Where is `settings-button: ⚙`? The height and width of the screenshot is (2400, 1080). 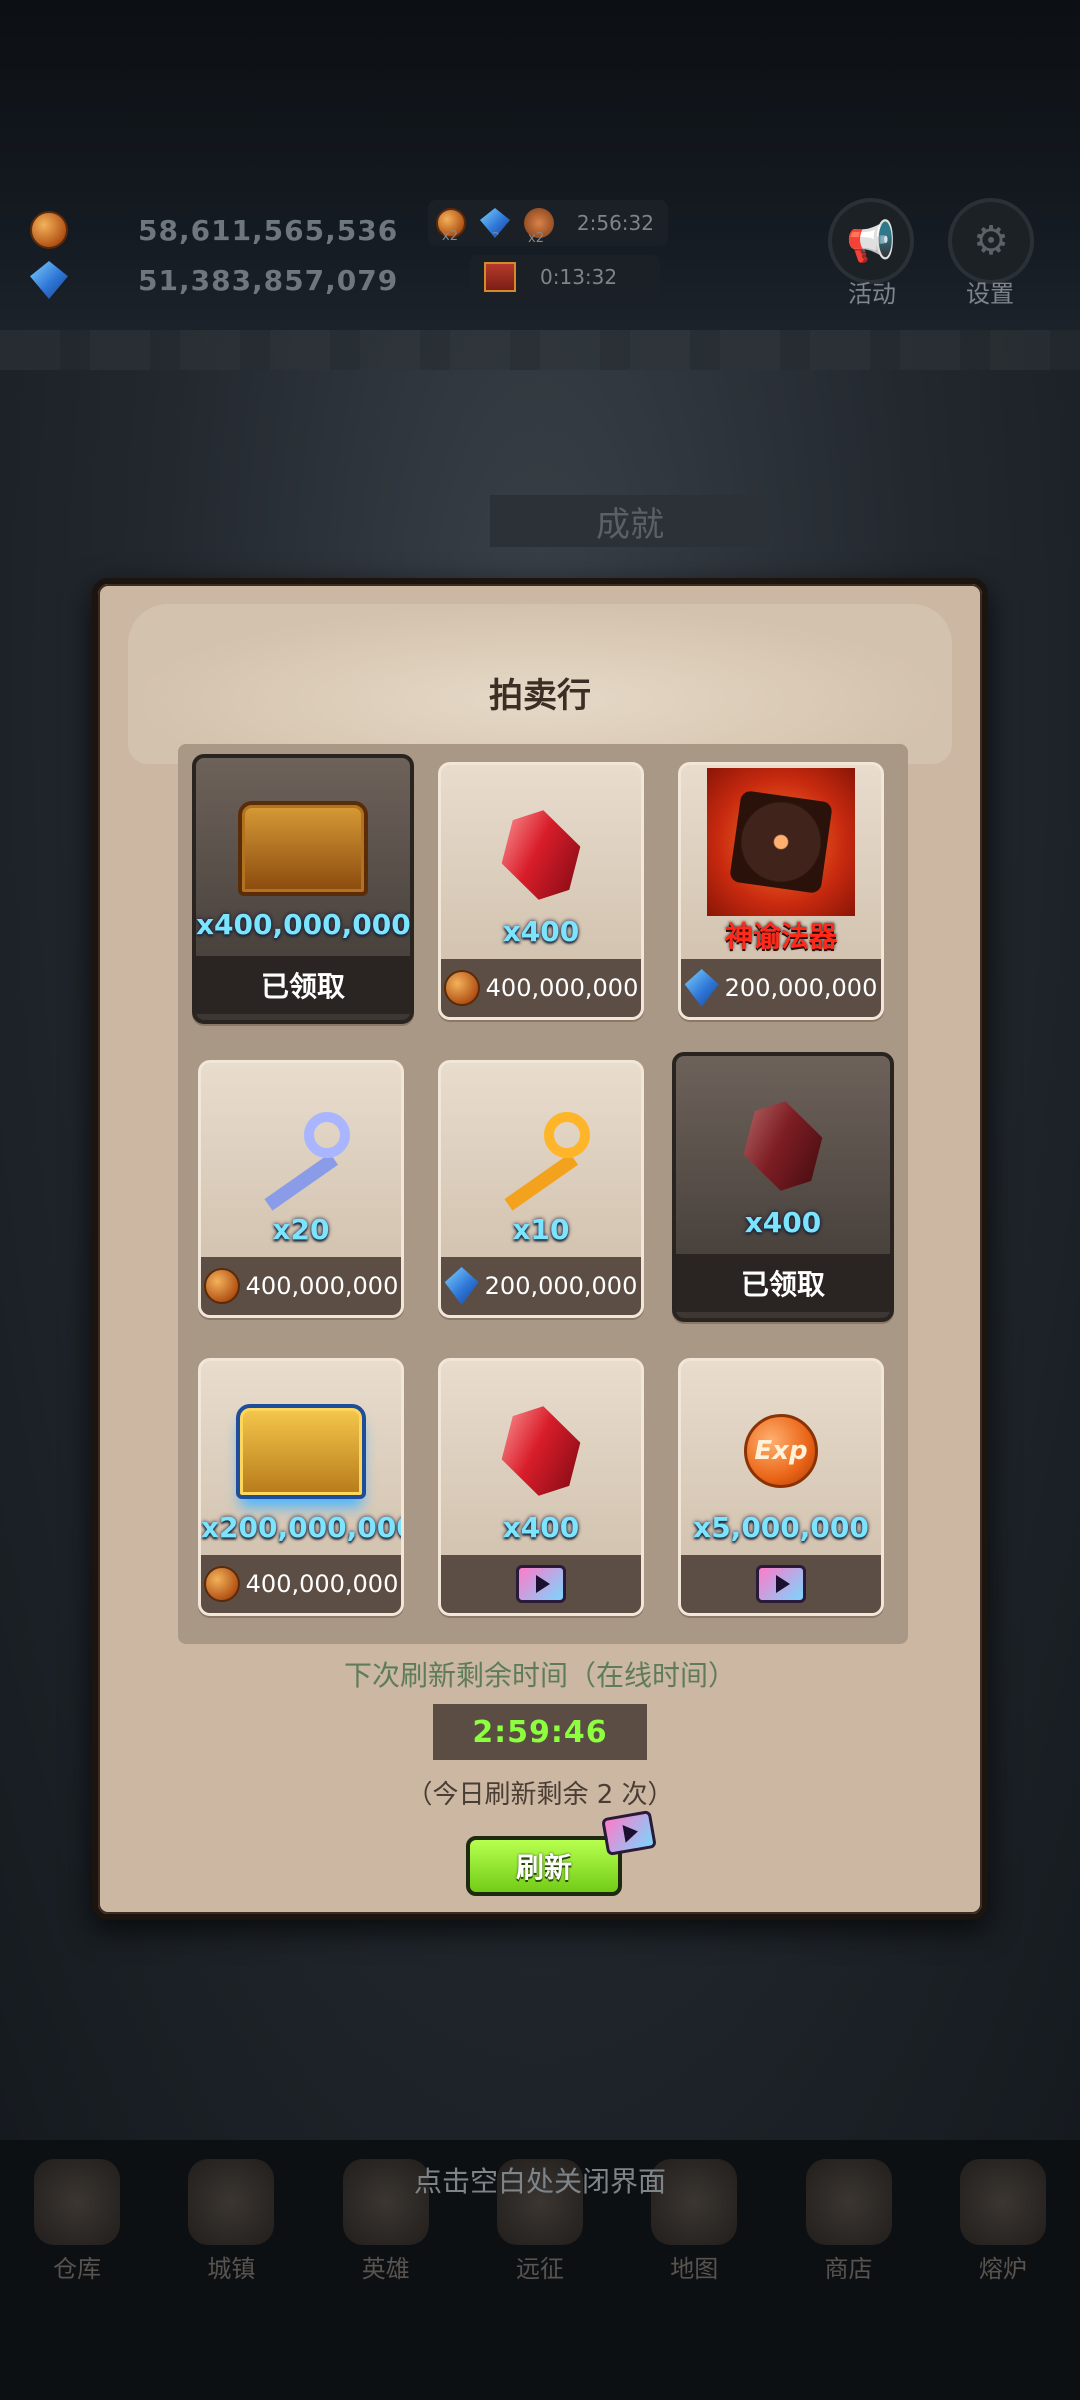 settings-button: ⚙ is located at coordinates (991, 241).